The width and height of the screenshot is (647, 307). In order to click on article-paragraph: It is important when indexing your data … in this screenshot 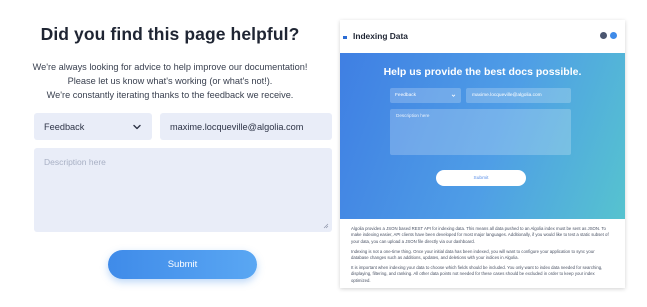, I will do `click(477, 274)`.